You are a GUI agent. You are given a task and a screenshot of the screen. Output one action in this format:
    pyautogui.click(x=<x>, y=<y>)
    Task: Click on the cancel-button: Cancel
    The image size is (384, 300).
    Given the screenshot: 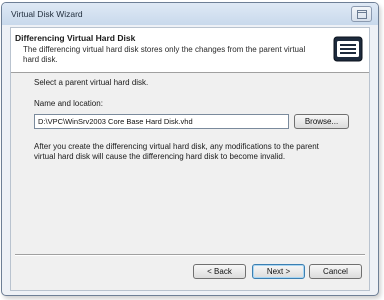 What is the action you would take?
    pyautogui.click(x=335, y=271)
    